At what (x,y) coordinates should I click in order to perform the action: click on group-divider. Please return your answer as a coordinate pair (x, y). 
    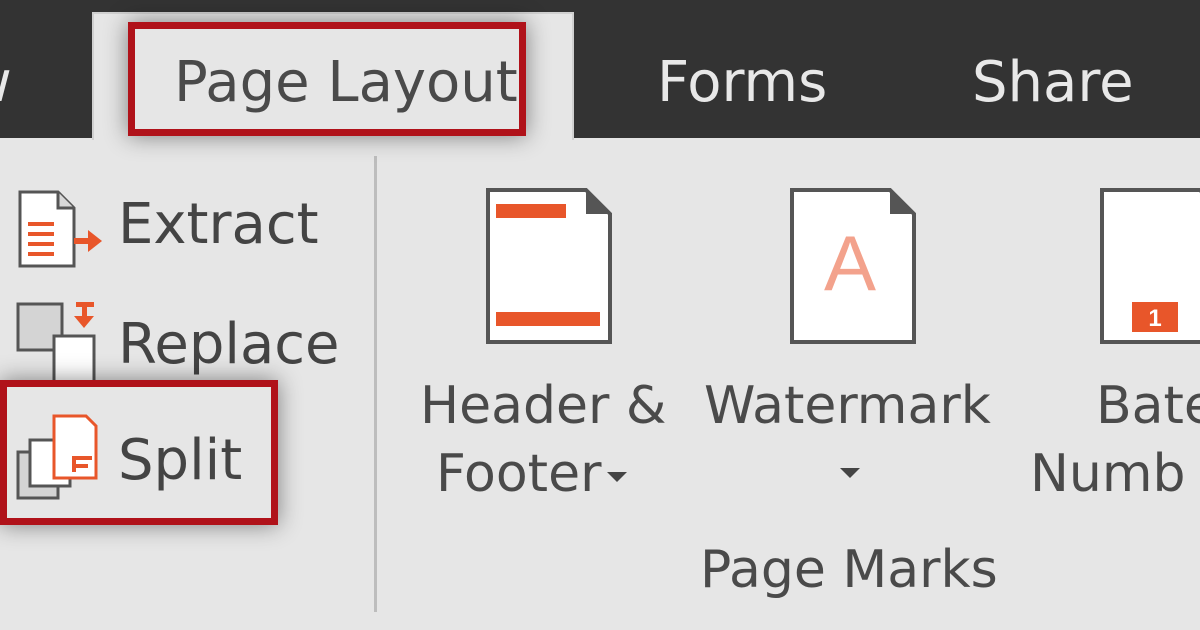
    Looking at the image, I should click on (375, 384).